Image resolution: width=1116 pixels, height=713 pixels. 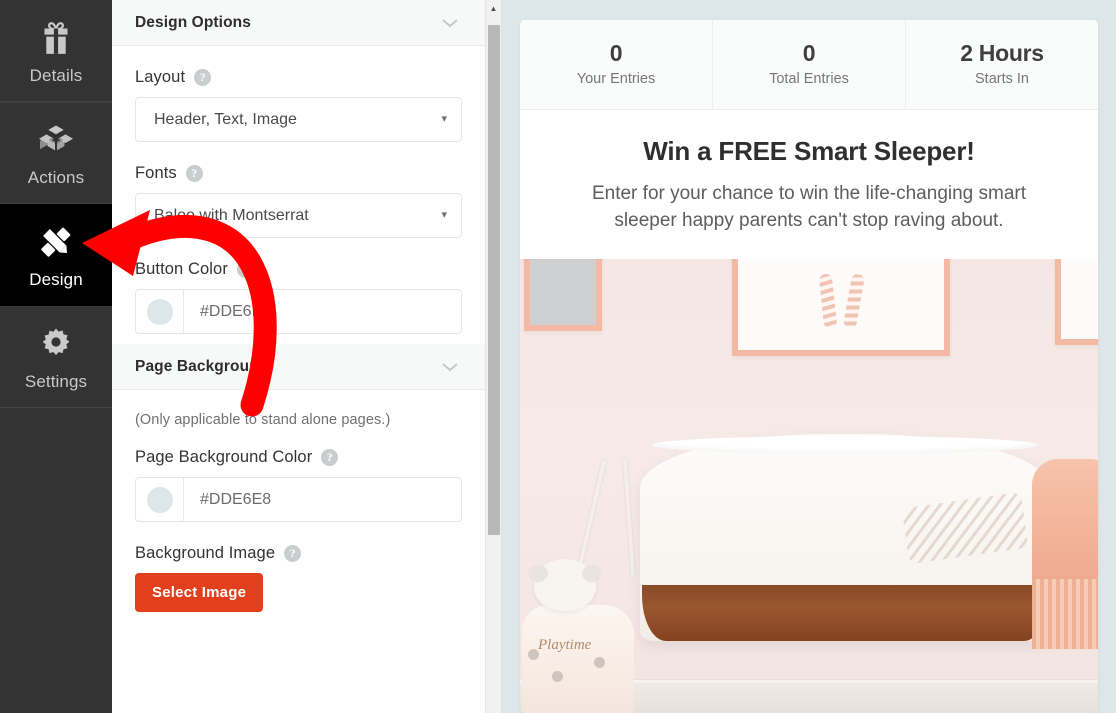 What do you see at coordinates (56, 279) in the screenshot?
I see `sidebar-item-label: Design` at bounding box center [56, 279].